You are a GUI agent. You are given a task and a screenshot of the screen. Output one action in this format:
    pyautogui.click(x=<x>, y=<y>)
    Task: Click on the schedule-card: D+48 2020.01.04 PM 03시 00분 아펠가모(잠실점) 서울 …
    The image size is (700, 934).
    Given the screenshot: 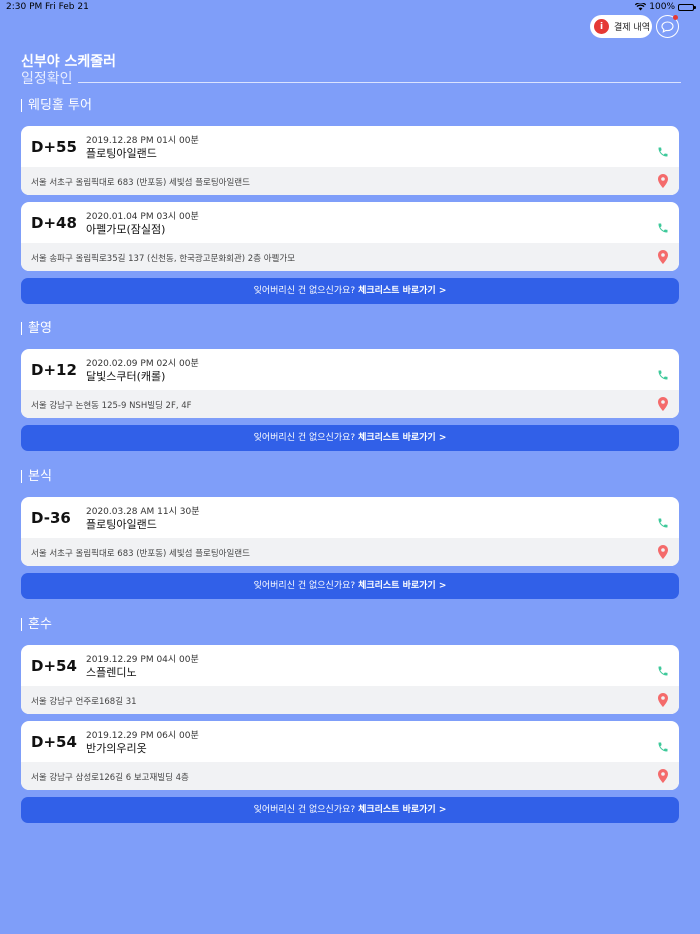 What is the action you would take?
    pyautogui.click(x=350, y=236)
    